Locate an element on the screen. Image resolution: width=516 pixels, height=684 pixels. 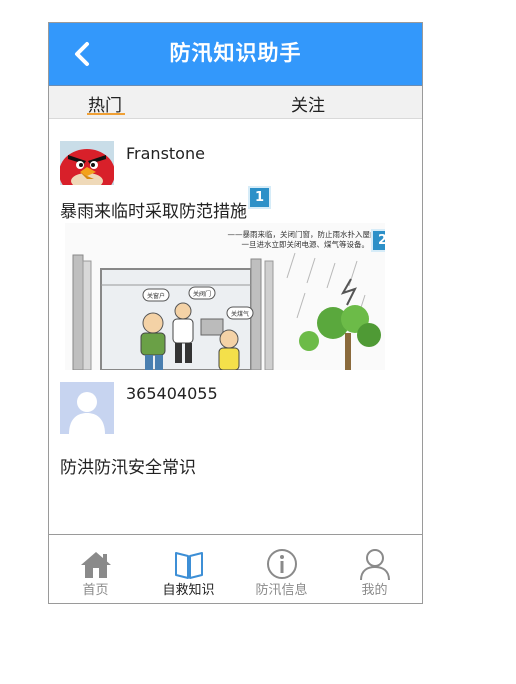
nav-home: 首页 is located at coordinates (95, 569).